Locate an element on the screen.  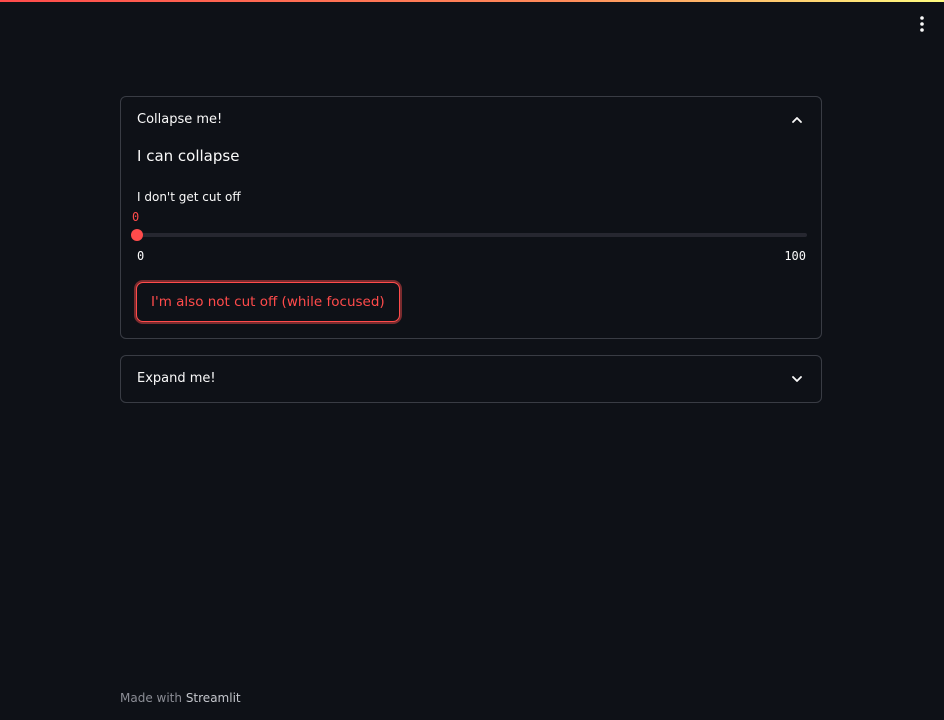
slider-label: I don't get cut off is located at coordinates (189, 197).